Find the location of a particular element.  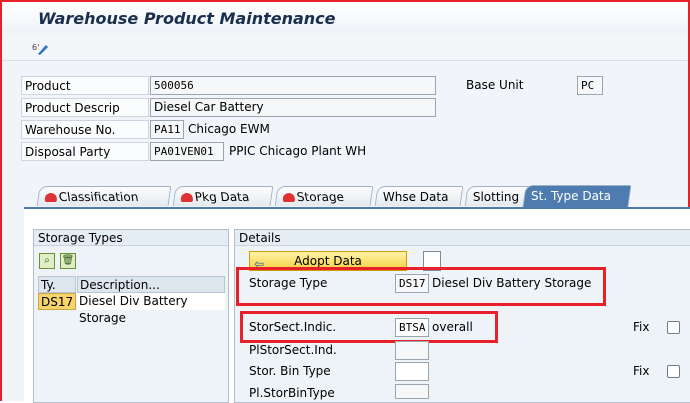

adopt-data-label: Adopt Data is located at coordinates (328, 261).